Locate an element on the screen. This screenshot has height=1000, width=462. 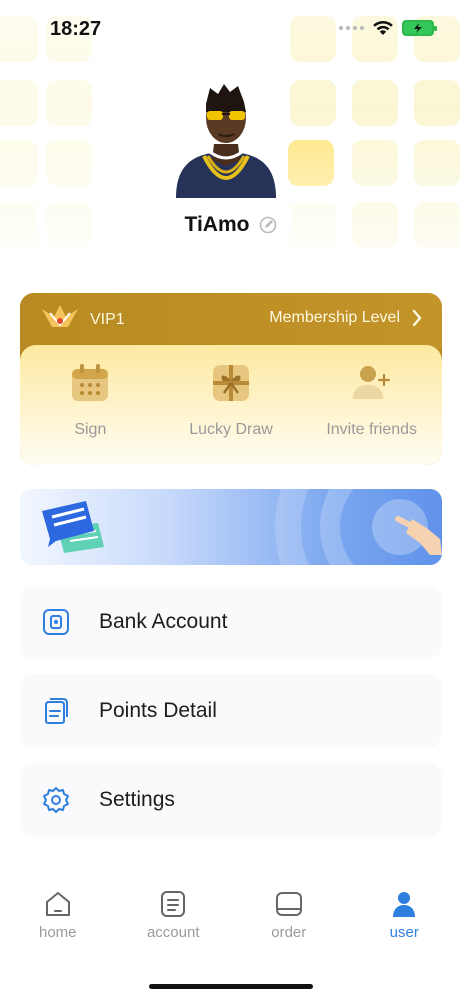
tab-user: user is located at coordinates (404, 925).